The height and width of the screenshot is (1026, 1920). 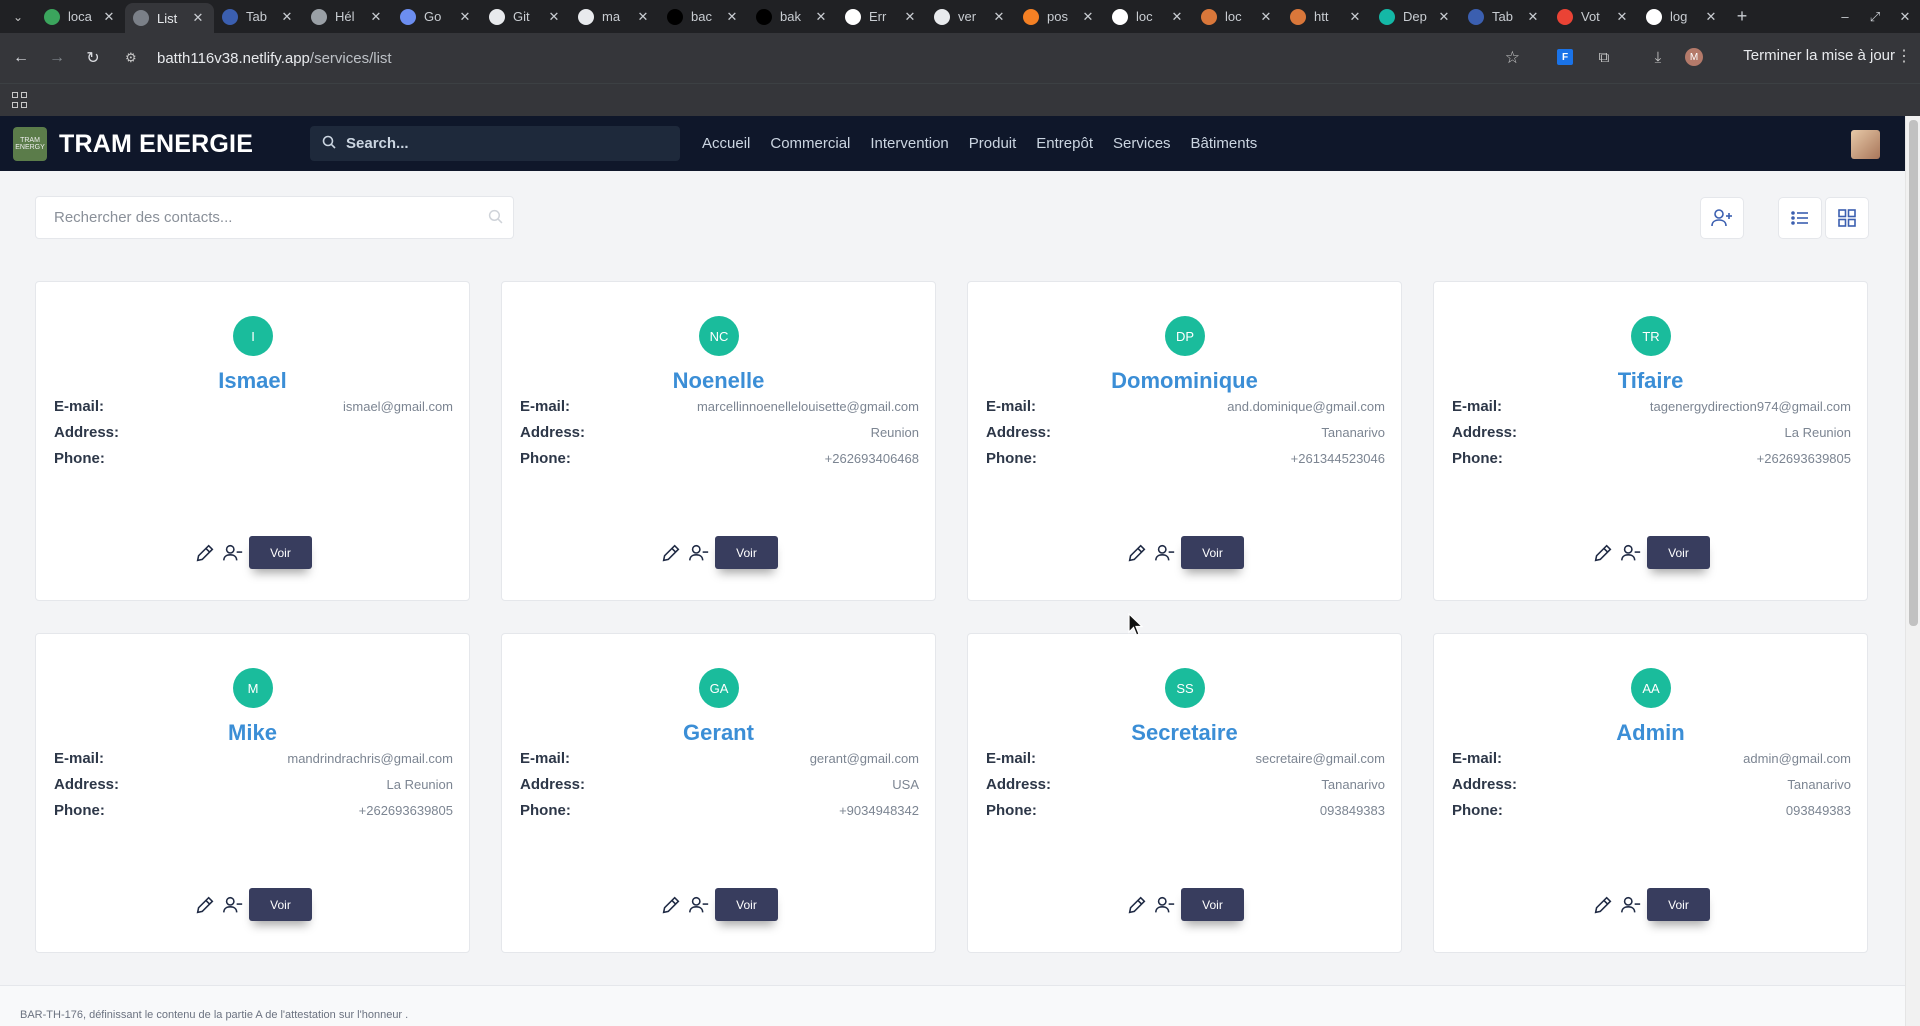 What do you see at coordinates (1565, 57) in the screenshot?
I see `extension-icon: F` at bounding box center [1565, 57].